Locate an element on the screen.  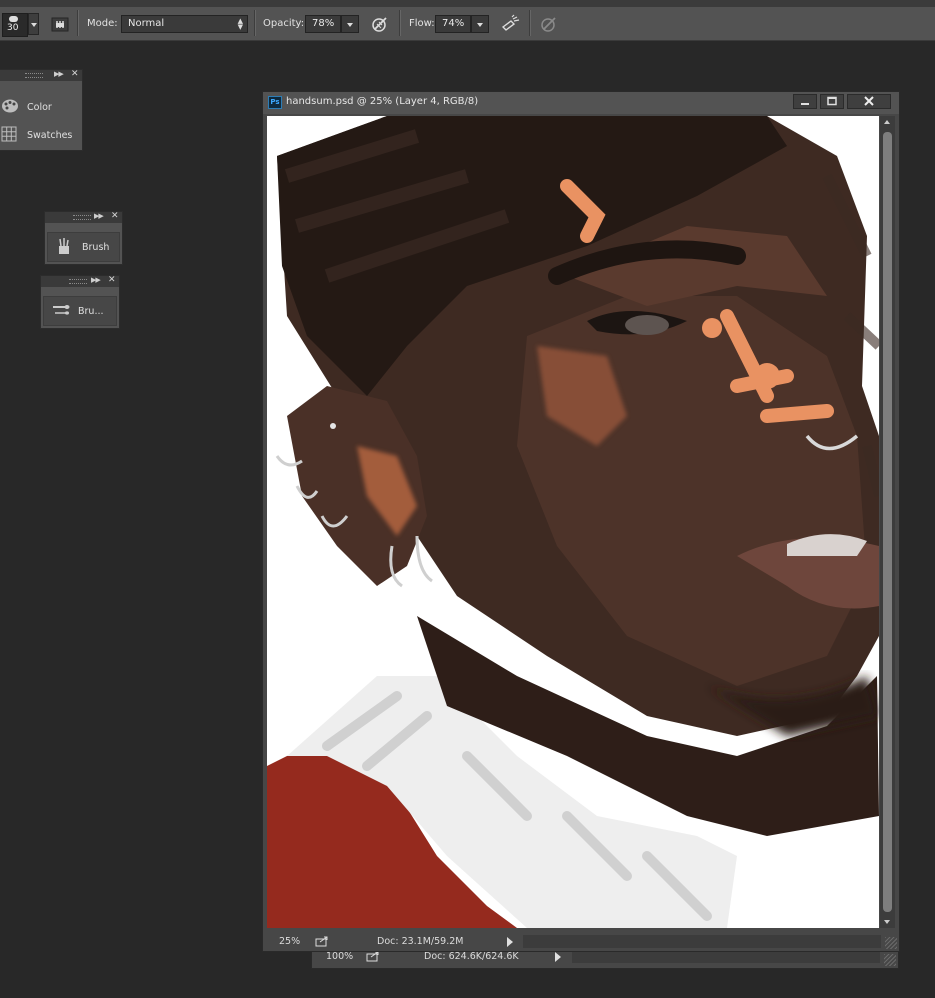
zoom-level: 100% is located at coordinates (339, 956).